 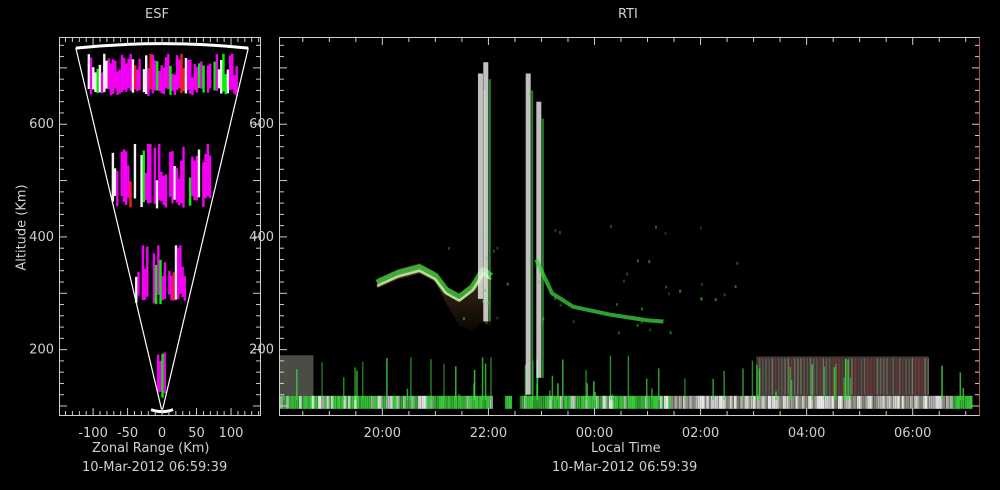 I want to click on rti-x-tick-label: 02:00, so click(x=700, y=433).